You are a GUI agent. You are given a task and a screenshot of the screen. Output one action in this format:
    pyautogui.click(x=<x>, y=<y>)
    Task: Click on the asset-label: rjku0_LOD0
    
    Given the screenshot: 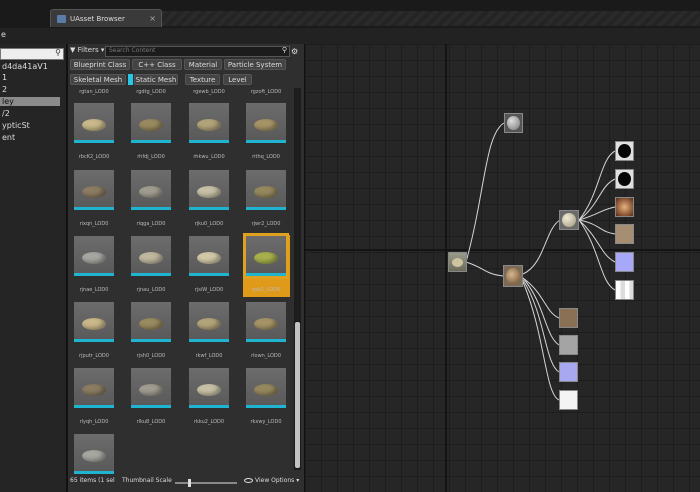 What is the action you would take?
    pyautogui.click(x=209, y=224)
    